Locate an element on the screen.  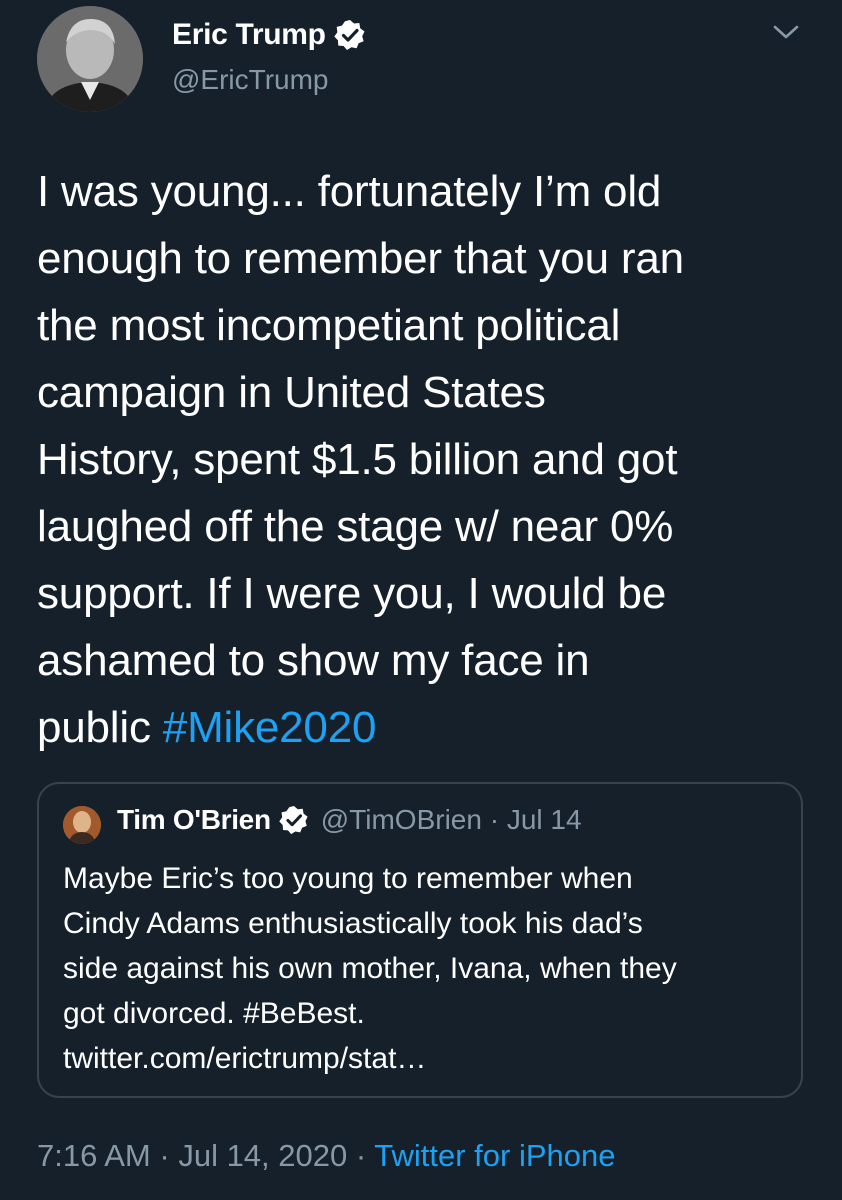
tweet-date: Jul 14, 2020 is located at coordinates (262, 1155).